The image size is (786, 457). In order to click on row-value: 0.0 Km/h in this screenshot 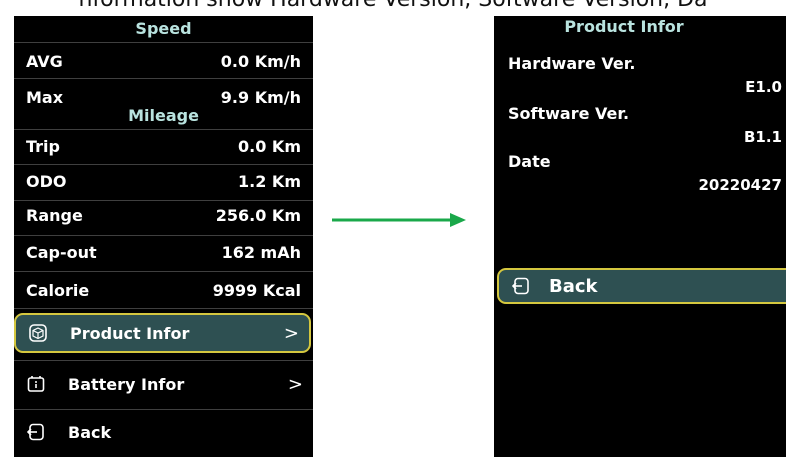, I will do `click(260, 61)`.